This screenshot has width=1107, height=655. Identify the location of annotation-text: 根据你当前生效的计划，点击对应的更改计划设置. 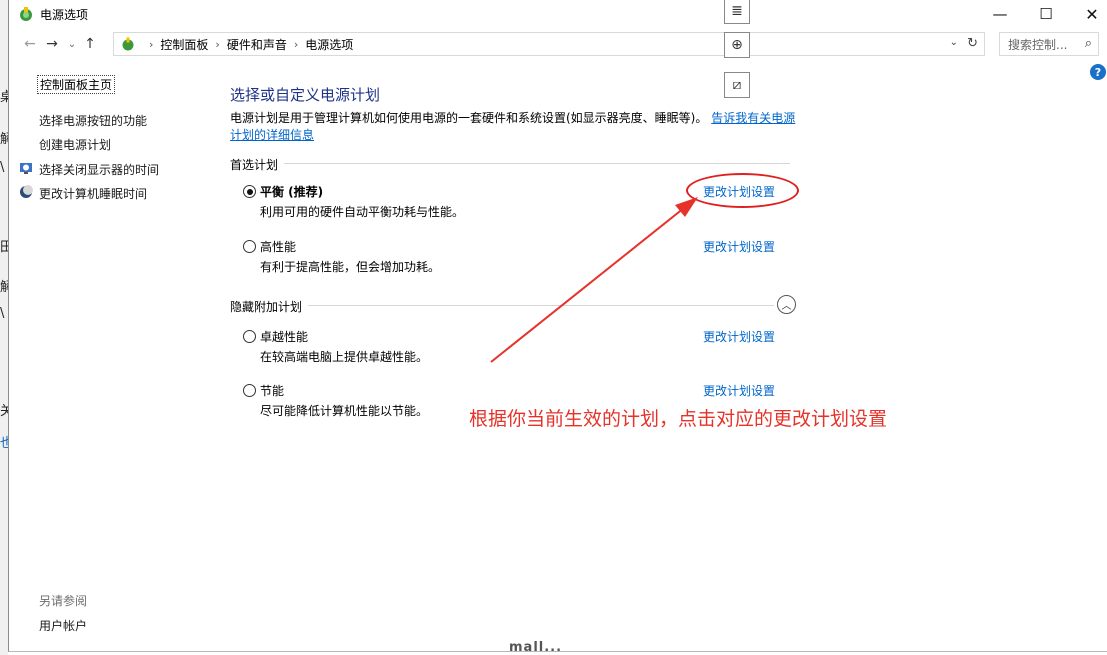
(678, 419).